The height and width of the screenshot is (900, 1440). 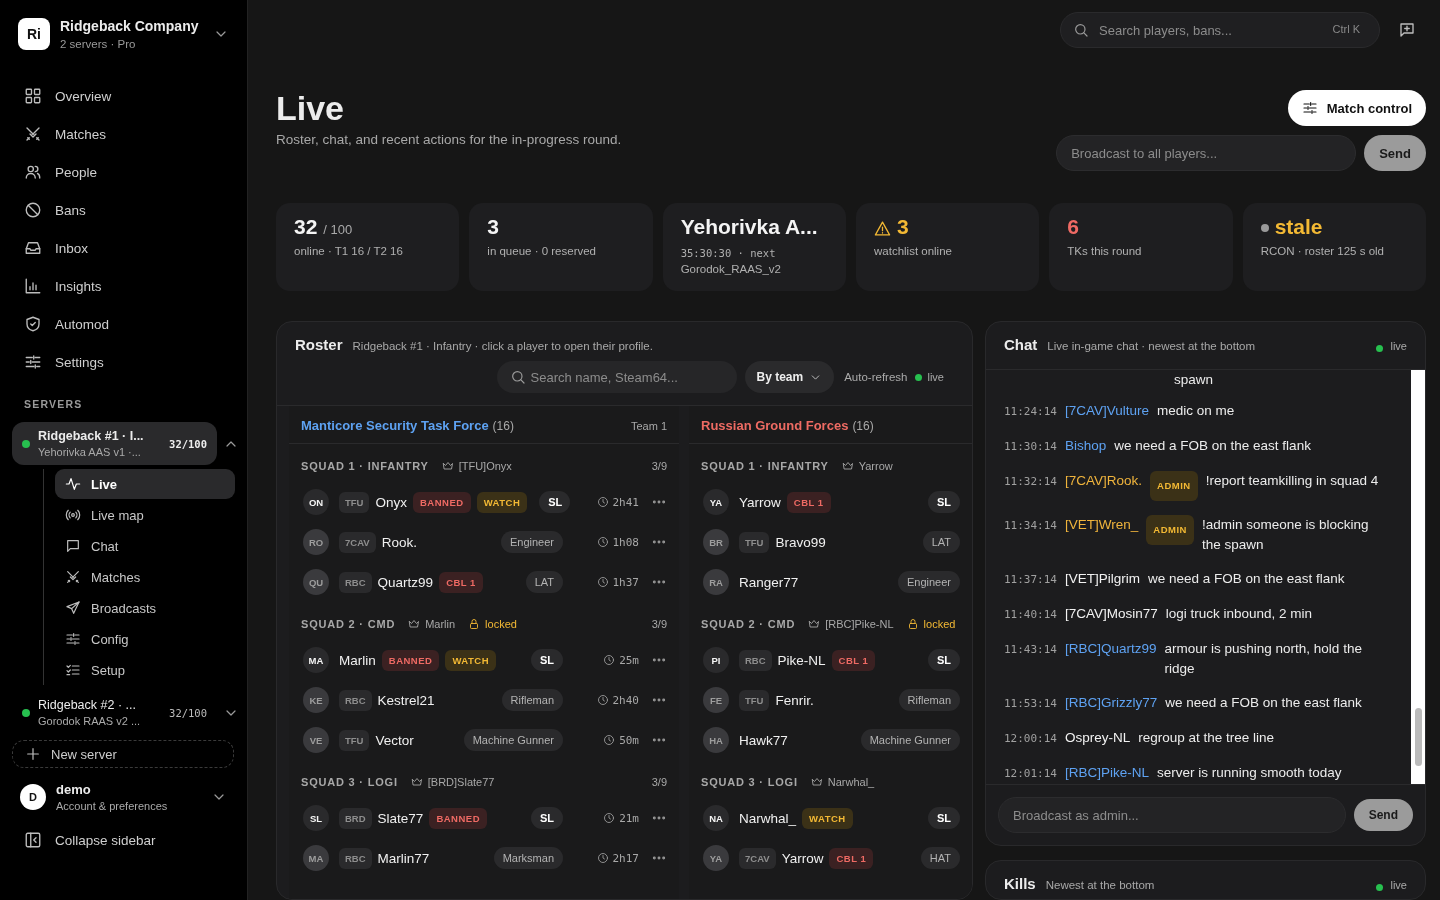 I want to click on panel-title: Kills, so click(x=1020, y=883).